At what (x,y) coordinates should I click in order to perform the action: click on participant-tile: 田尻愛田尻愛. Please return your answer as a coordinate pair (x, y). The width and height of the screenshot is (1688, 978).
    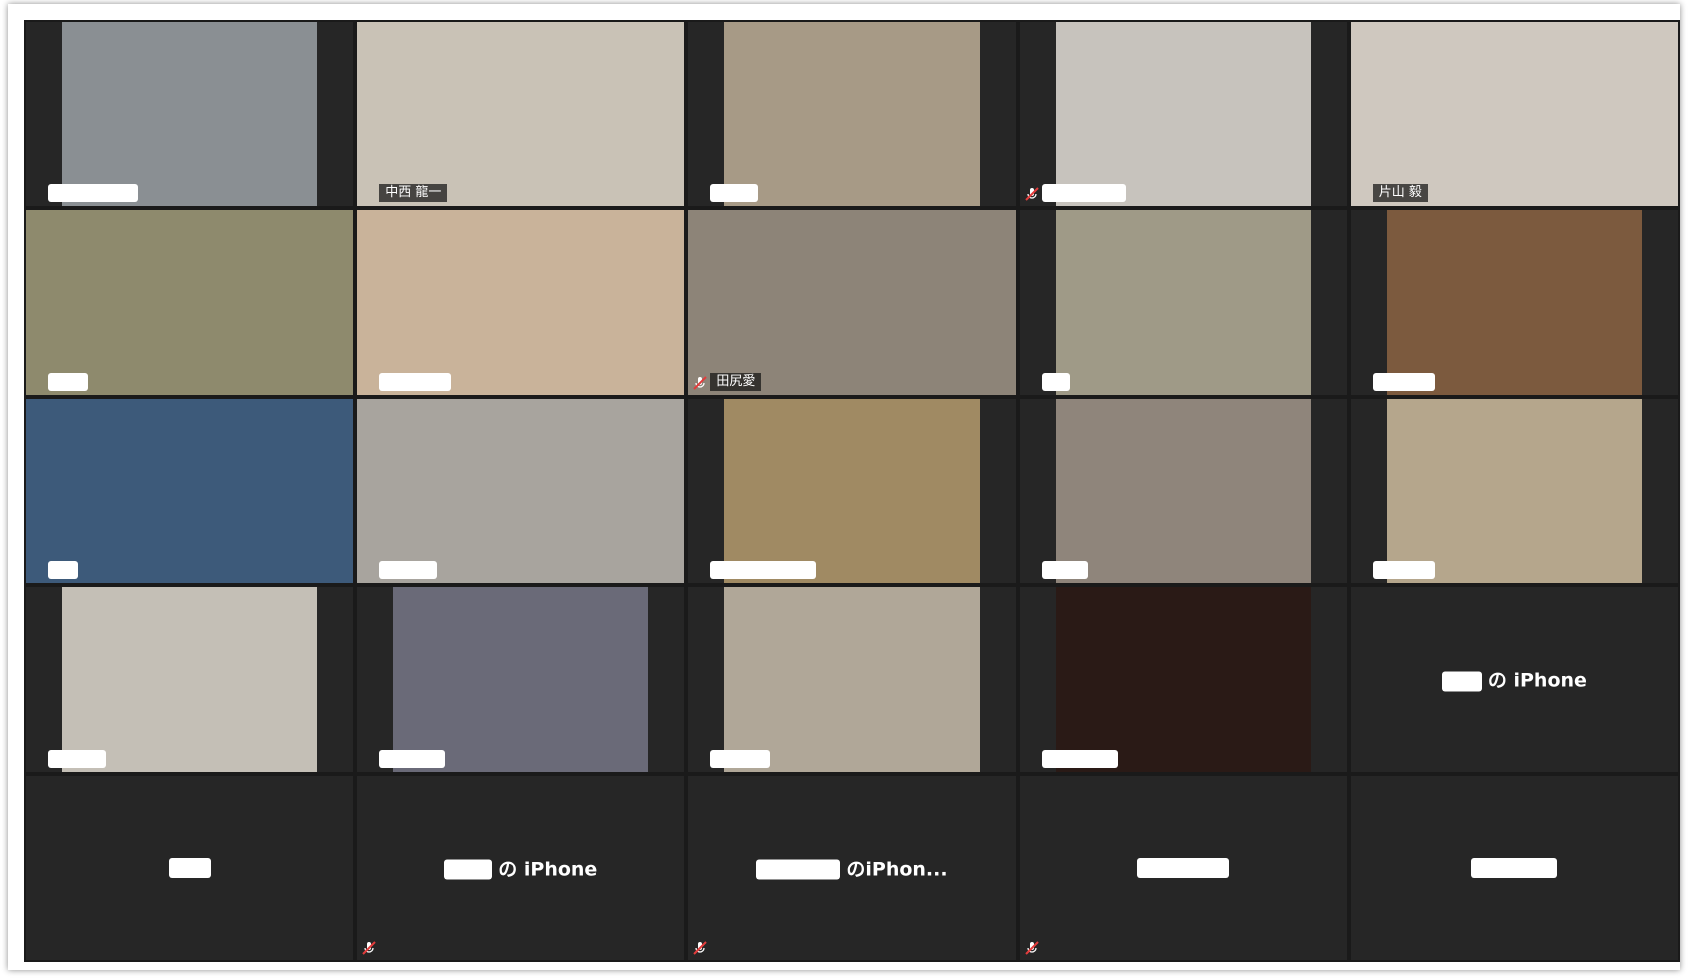
    Looking at the image, I should click on (852, 302).